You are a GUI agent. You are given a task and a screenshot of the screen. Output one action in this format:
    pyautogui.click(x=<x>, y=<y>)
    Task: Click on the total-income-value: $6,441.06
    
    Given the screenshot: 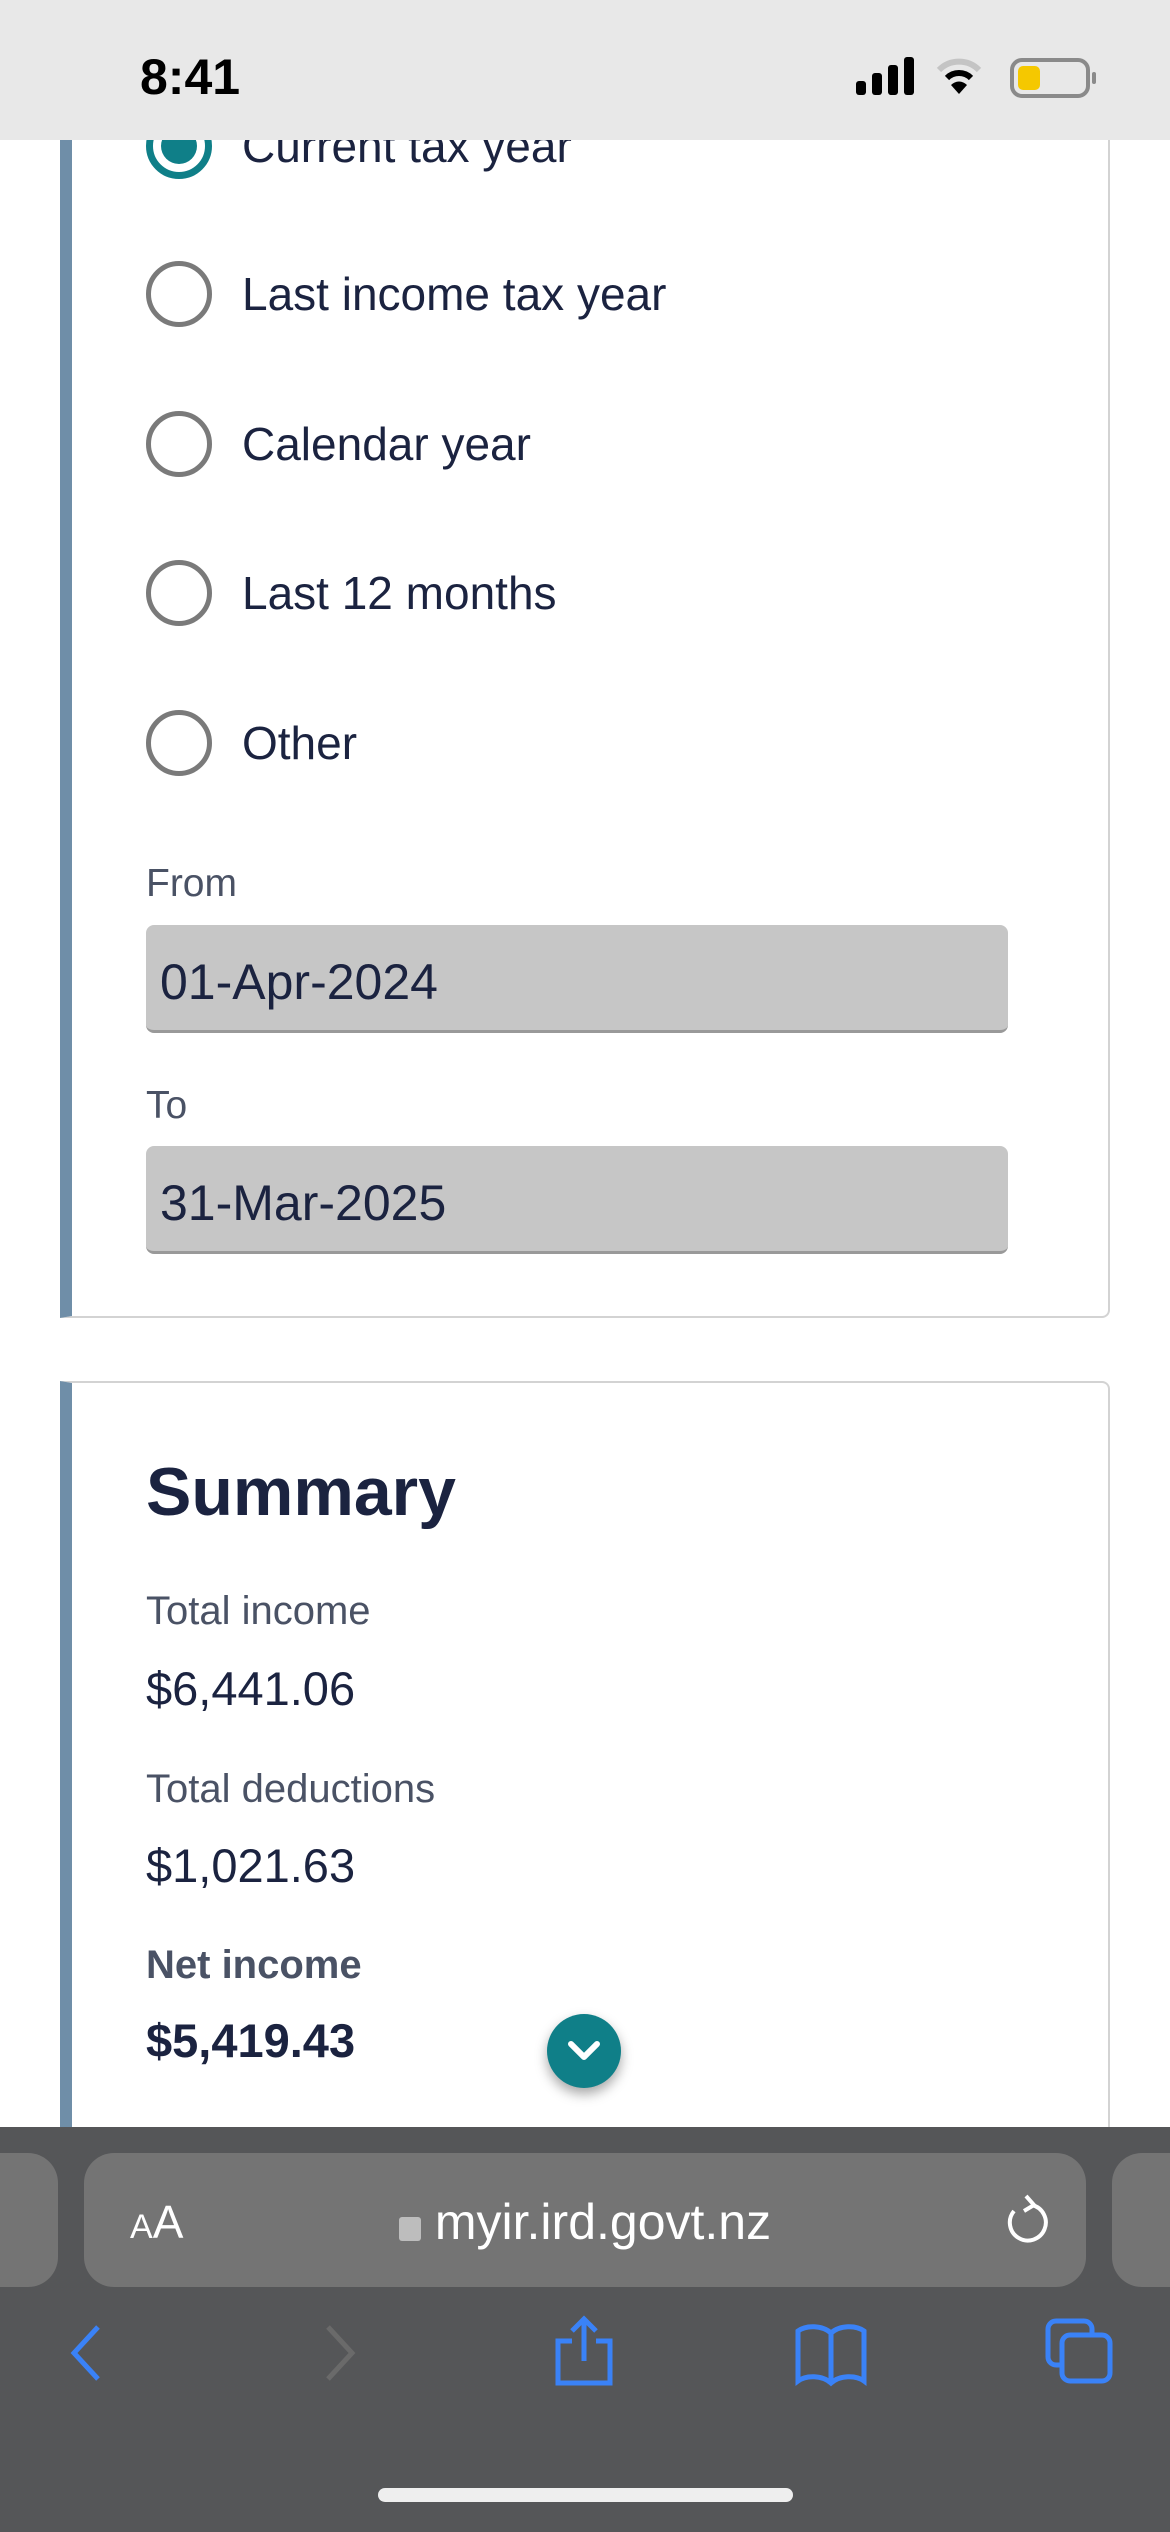 What is the action you would take?
    pyautogui.click(x=251, y=1688)
    